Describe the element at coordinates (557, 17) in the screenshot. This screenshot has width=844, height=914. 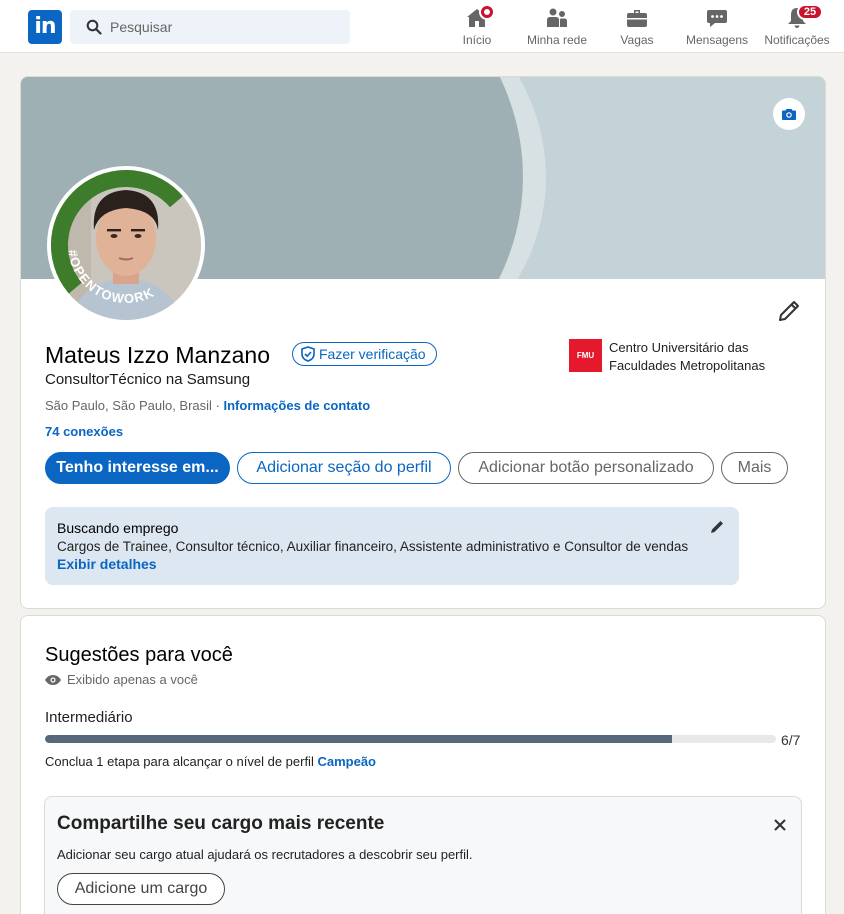
I see `network-icon` at that location.